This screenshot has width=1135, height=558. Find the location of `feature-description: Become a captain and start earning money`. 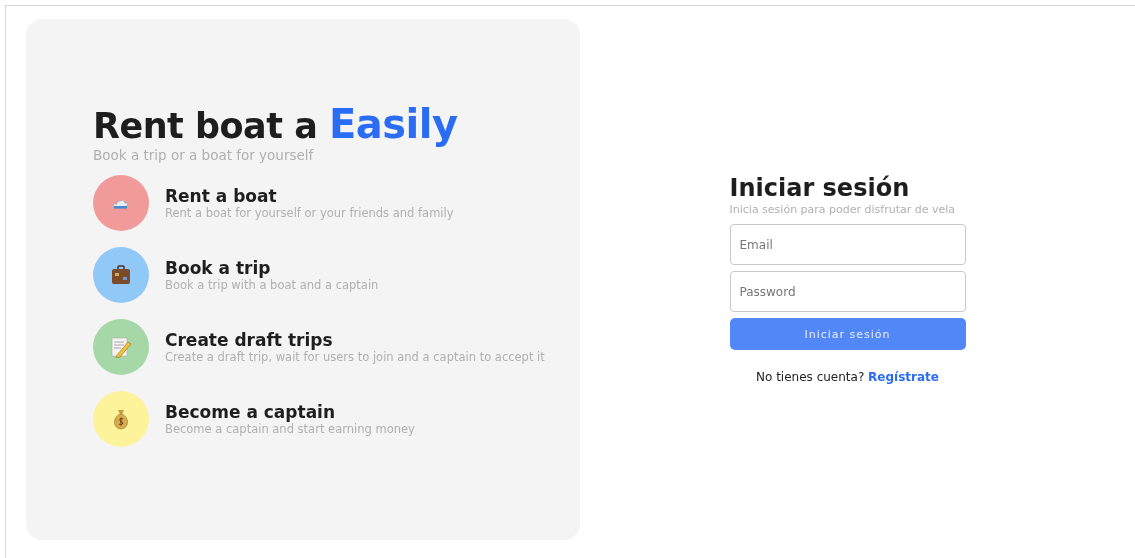

feature-description: Become a captain and start earning money is located at coordinates (290, 429).